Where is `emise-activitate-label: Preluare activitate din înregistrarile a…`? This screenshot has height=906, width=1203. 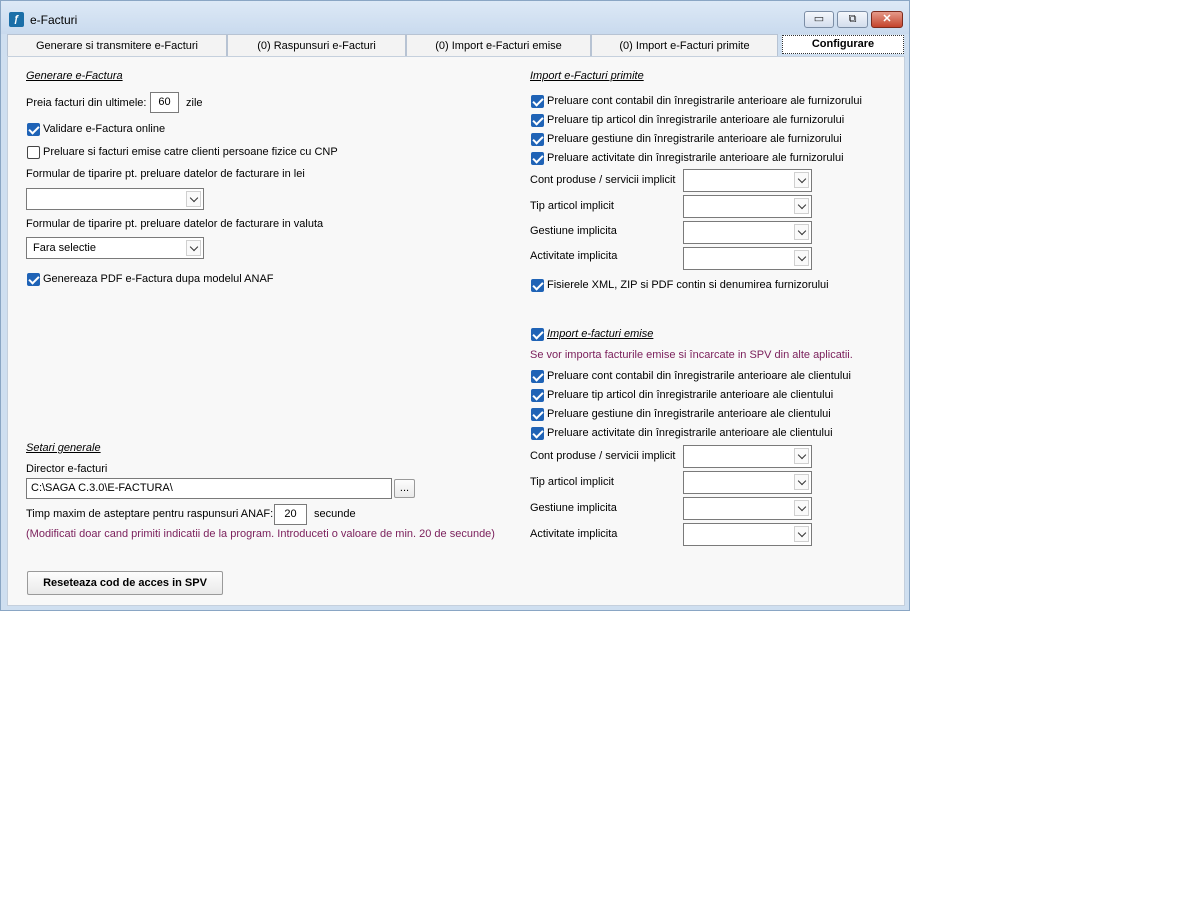
emise-activitate-label: Preluare activitate din înregistrarile a… is located at coordinates (690, 433).